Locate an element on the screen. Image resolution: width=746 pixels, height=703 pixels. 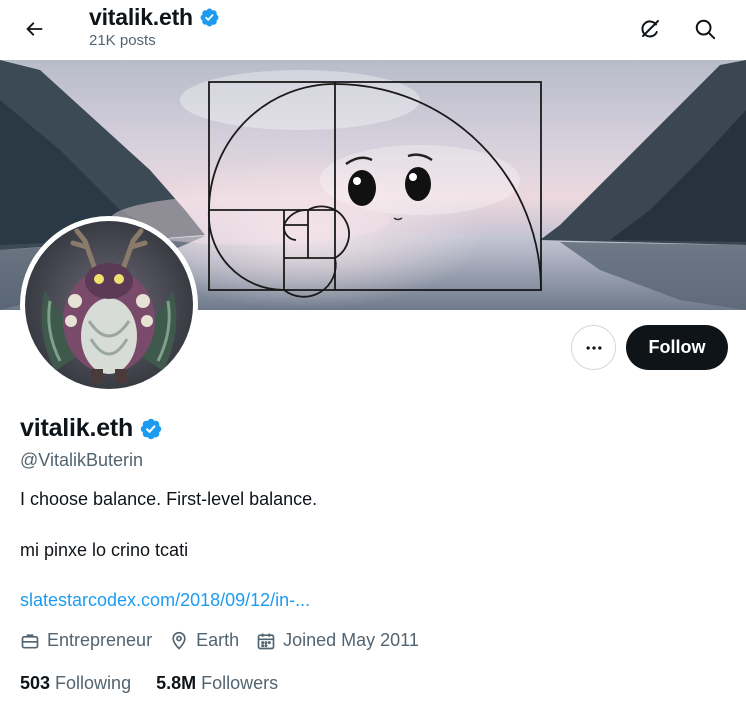
search-button is located at coordinates (705, 29).